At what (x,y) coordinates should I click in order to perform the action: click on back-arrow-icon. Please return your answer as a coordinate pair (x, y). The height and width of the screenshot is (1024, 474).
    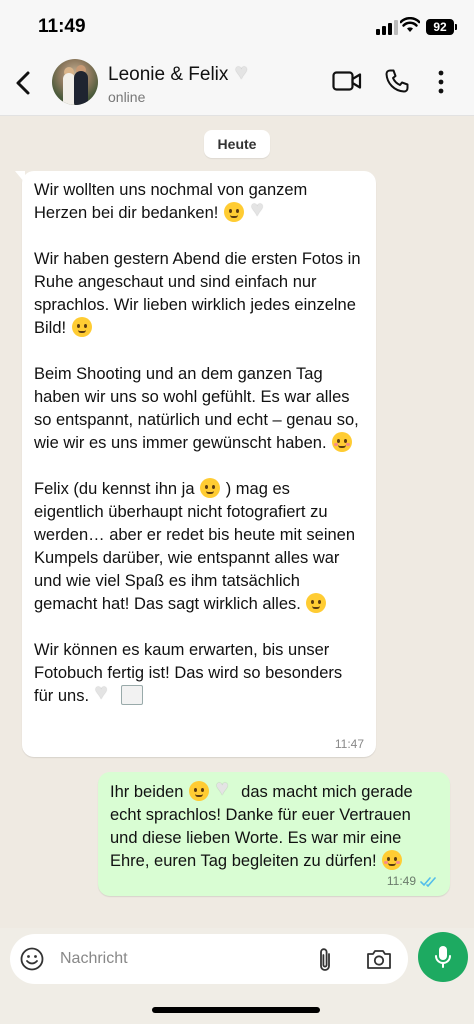
    Looking at the image, I should click on (24, 83).